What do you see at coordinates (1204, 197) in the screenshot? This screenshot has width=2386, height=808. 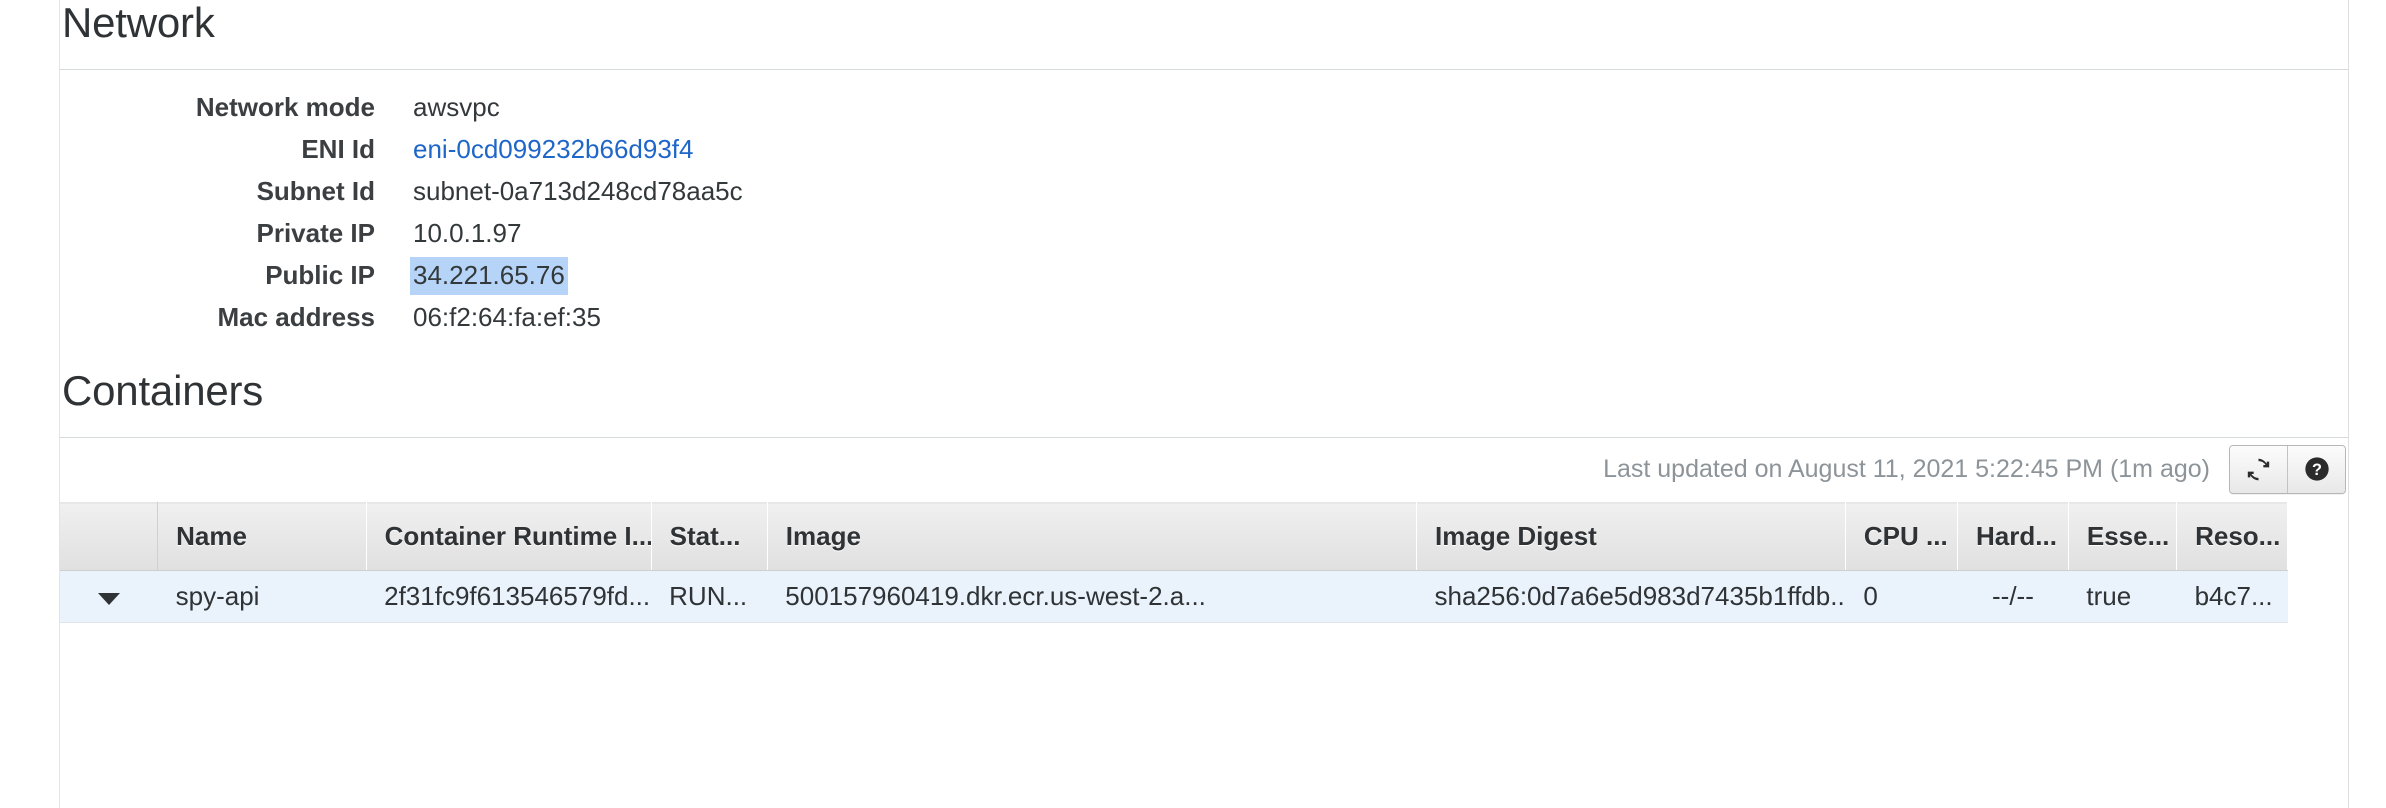 I see `detail-row-subnet-id: Subnet Id subnet-0a713d248cd78aa5c` at bounding box center [1204, 197].